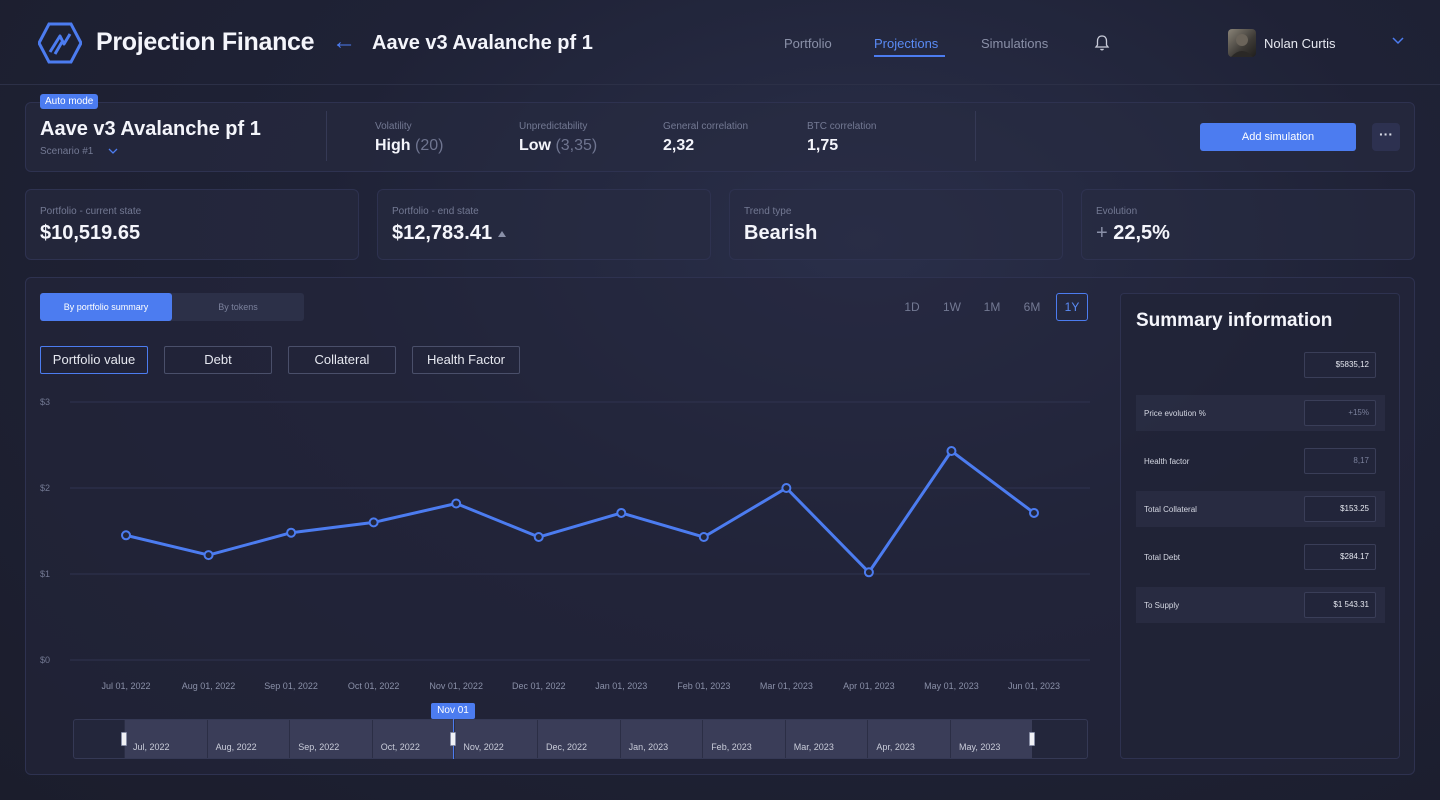 The height and width of the screenshot is (800, 1440). What do you see at coordinates (1242, 43) in the screenshot?
I see `avatar` at bounding box center [1242, 43].